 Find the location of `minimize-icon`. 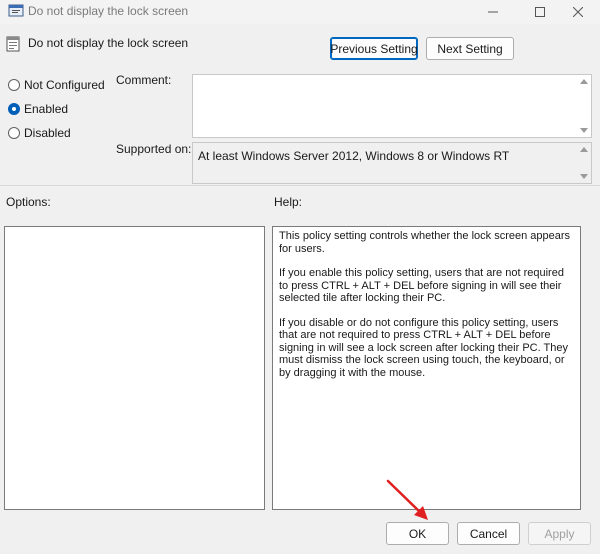

minimize-icon is located at coordinates (493, 12).